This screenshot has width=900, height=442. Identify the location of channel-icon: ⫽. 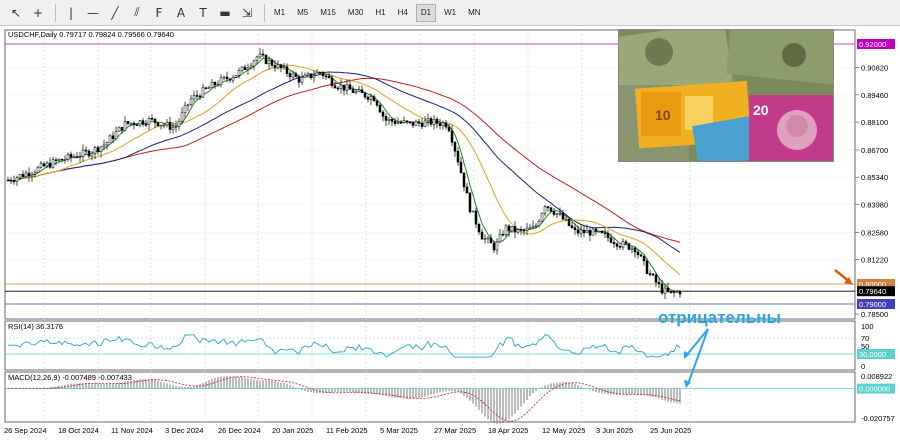
(137, 13).